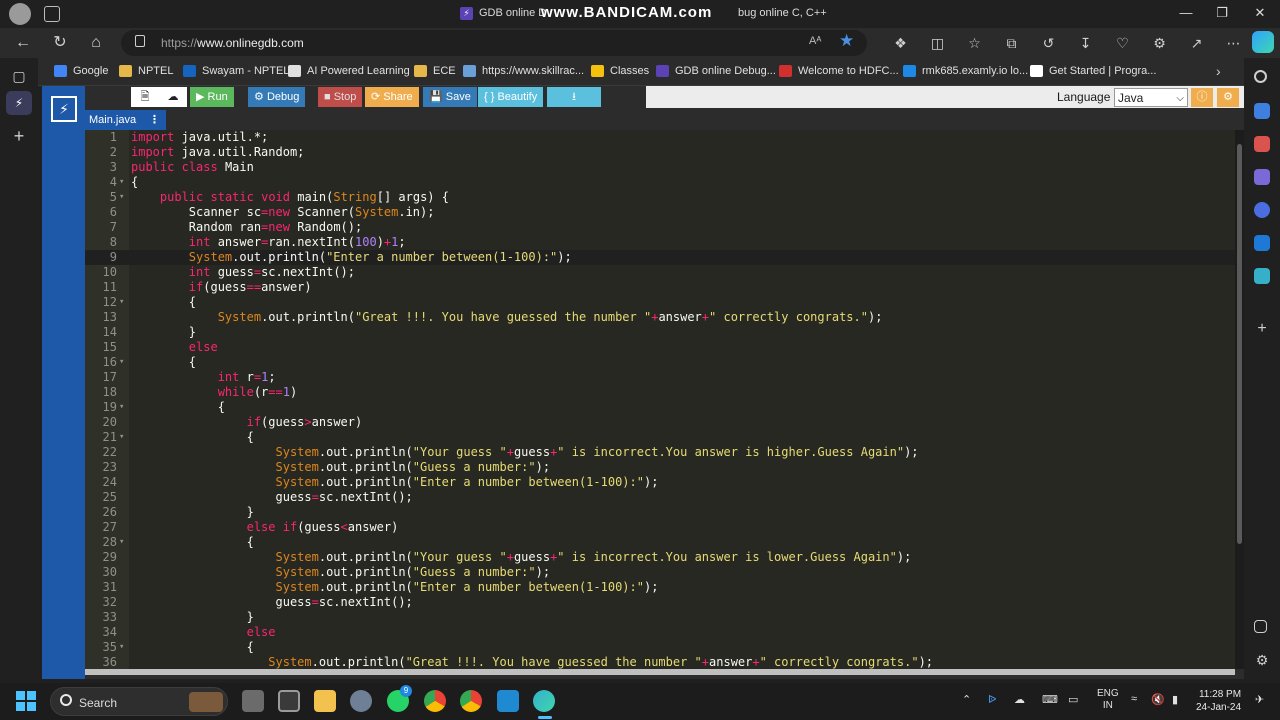 This screenshot has width=1280, height=720. What do you see at coordinates (140, 41) in the screenshot?
I see `lock-icon` at bounding box center [140, 41].